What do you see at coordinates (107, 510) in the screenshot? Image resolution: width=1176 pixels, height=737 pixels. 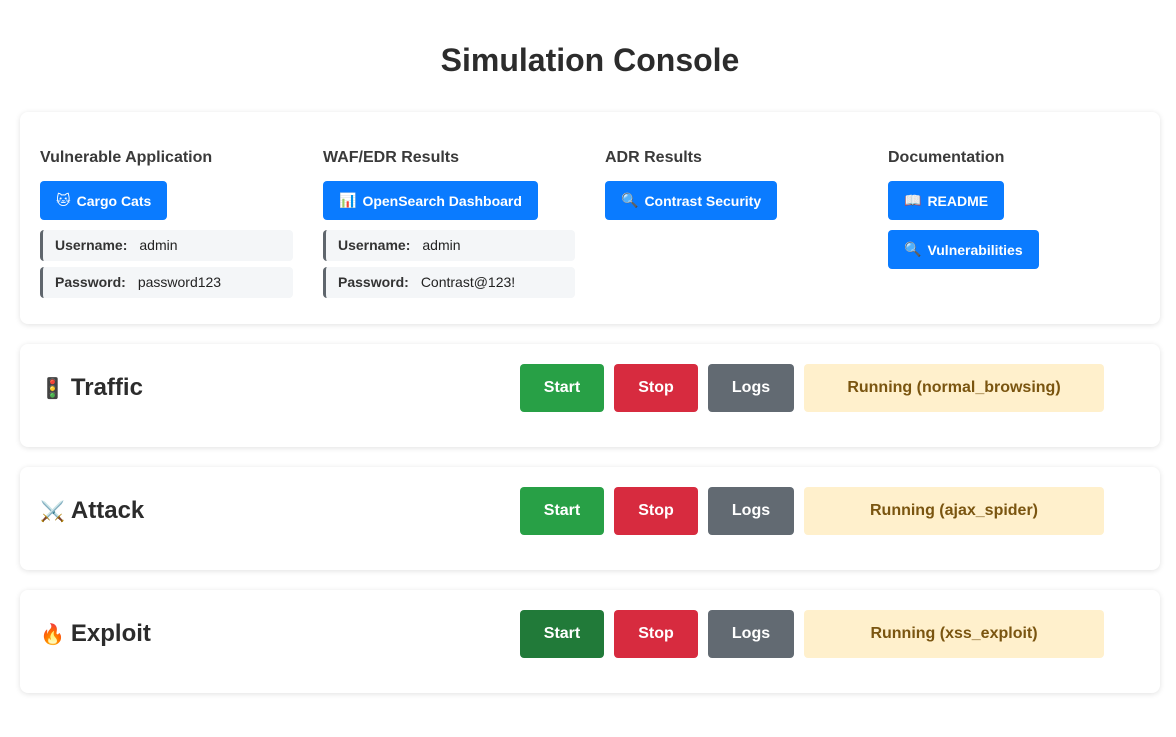 I see `attack-name: Attack` at bounding box center [107, 510].